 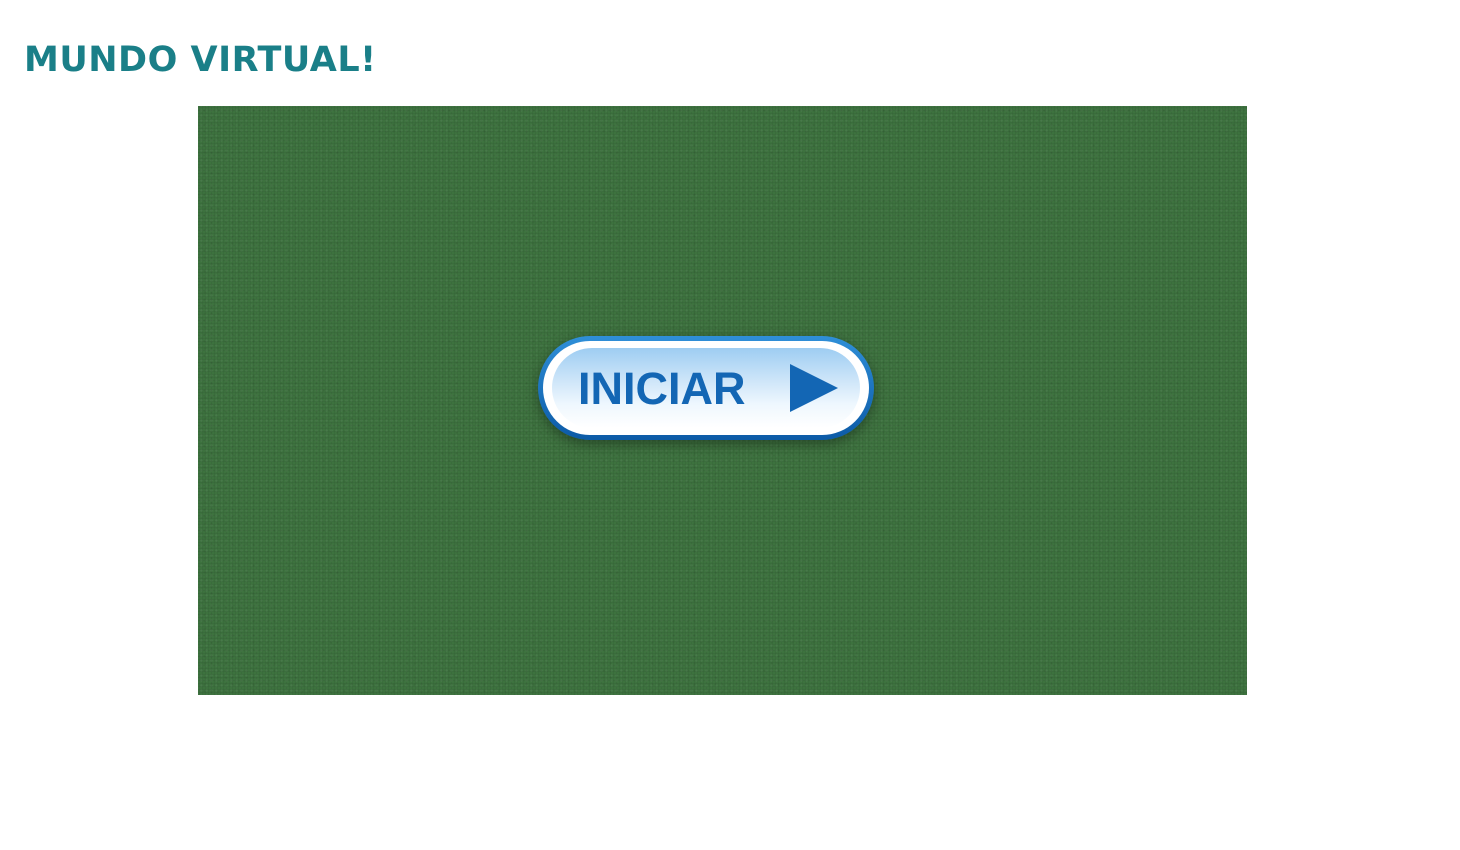 What do you see at coordinates (200, 60) in the screenshot?
I see `page-title: MUNDO VIRTUAL!` at bounding box center [200, 60].